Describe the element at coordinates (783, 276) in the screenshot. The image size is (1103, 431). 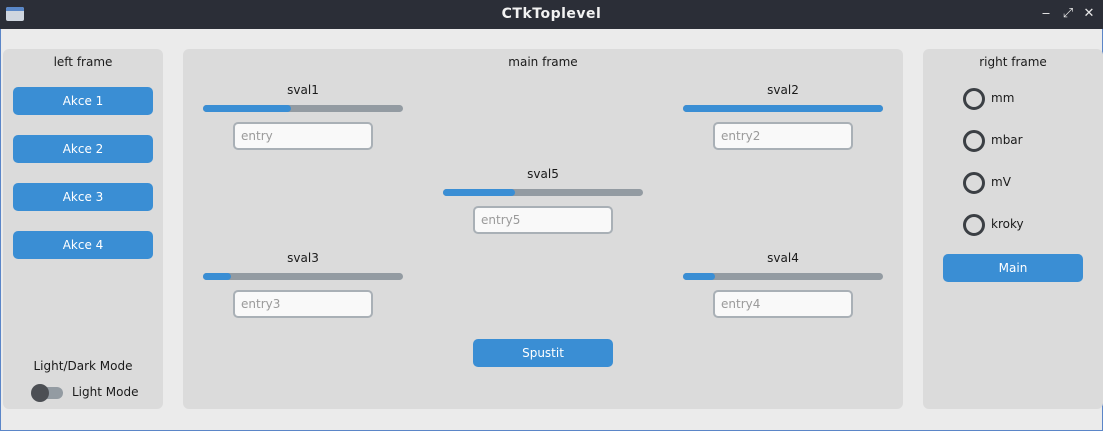
I see `sval4-slider` at that location.